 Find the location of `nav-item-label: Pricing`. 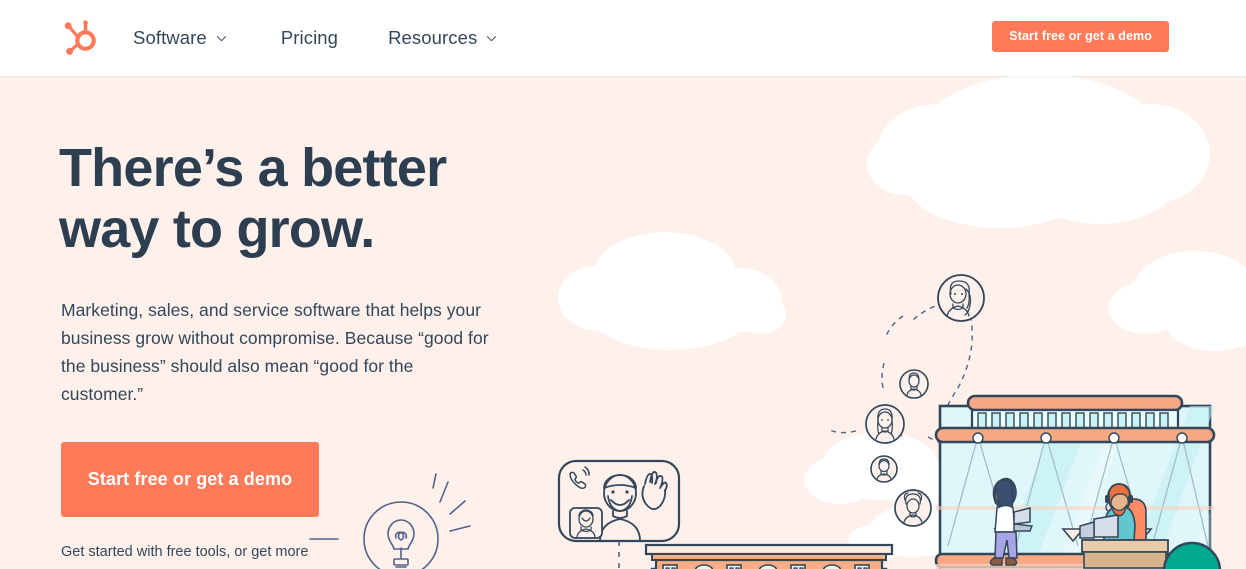

nav-item-label: Pricing is located at coordinates (309, 37).